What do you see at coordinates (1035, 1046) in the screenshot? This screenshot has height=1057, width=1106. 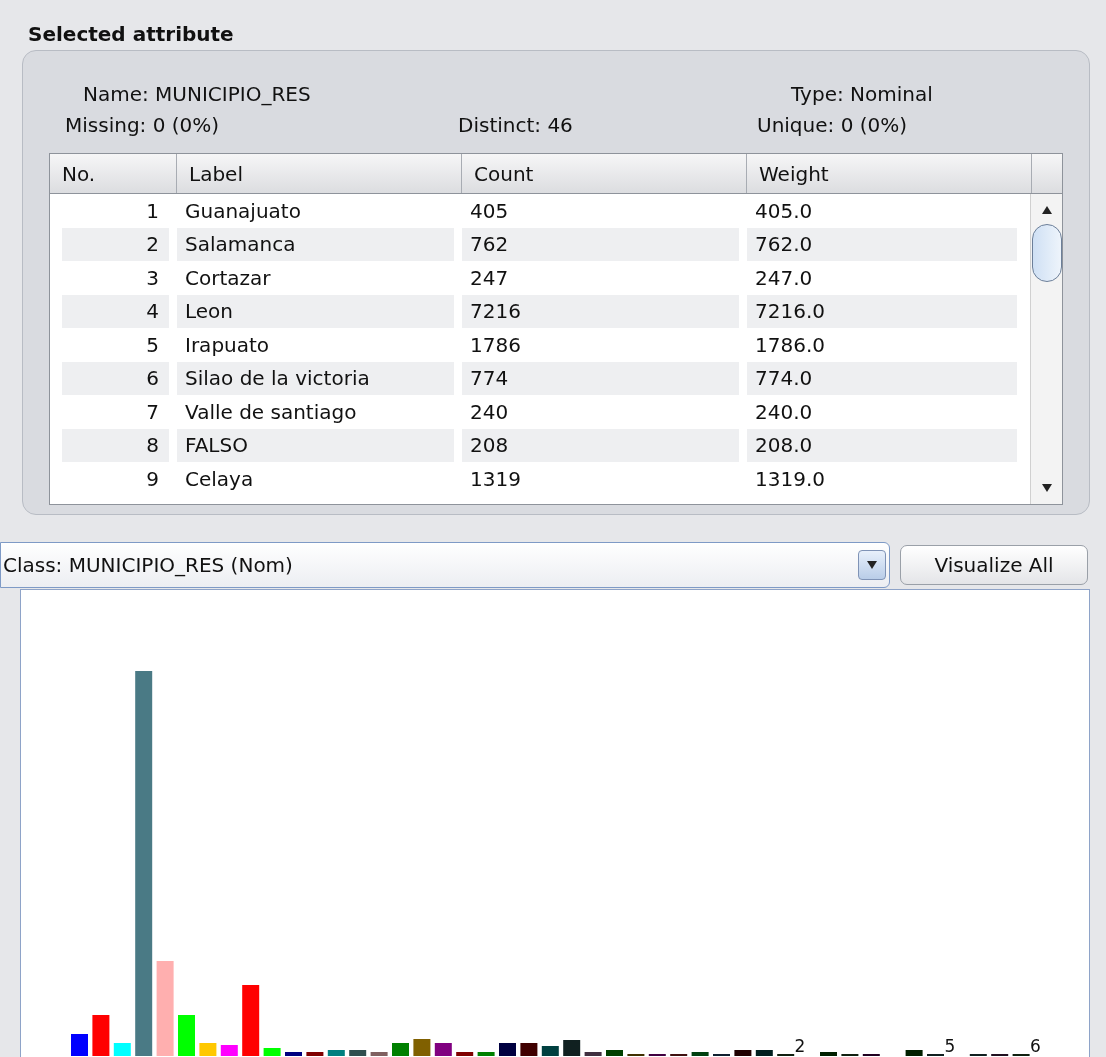 I see `bar-count-label: 6` at bounding box center [1035, 1046].